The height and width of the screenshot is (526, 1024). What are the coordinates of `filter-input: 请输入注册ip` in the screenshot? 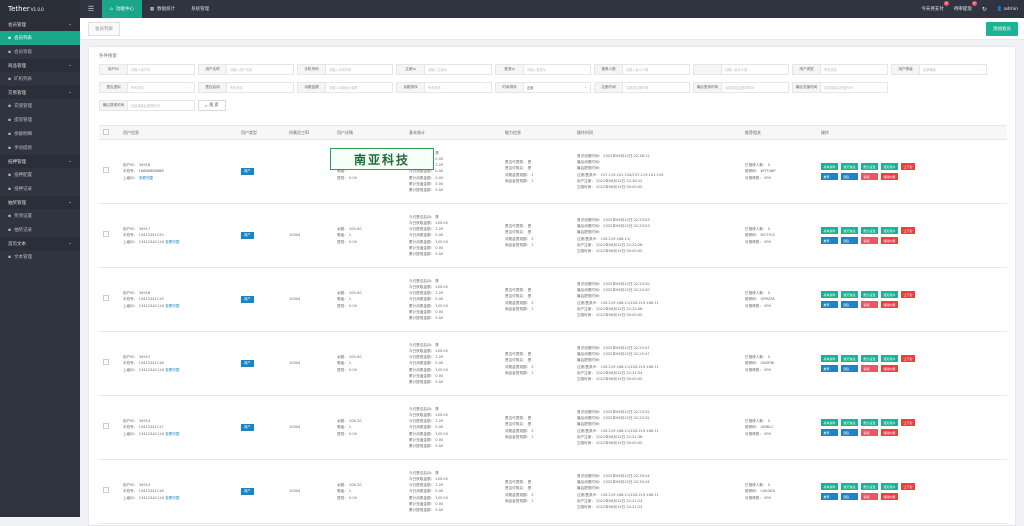 It's located at (458, 69).